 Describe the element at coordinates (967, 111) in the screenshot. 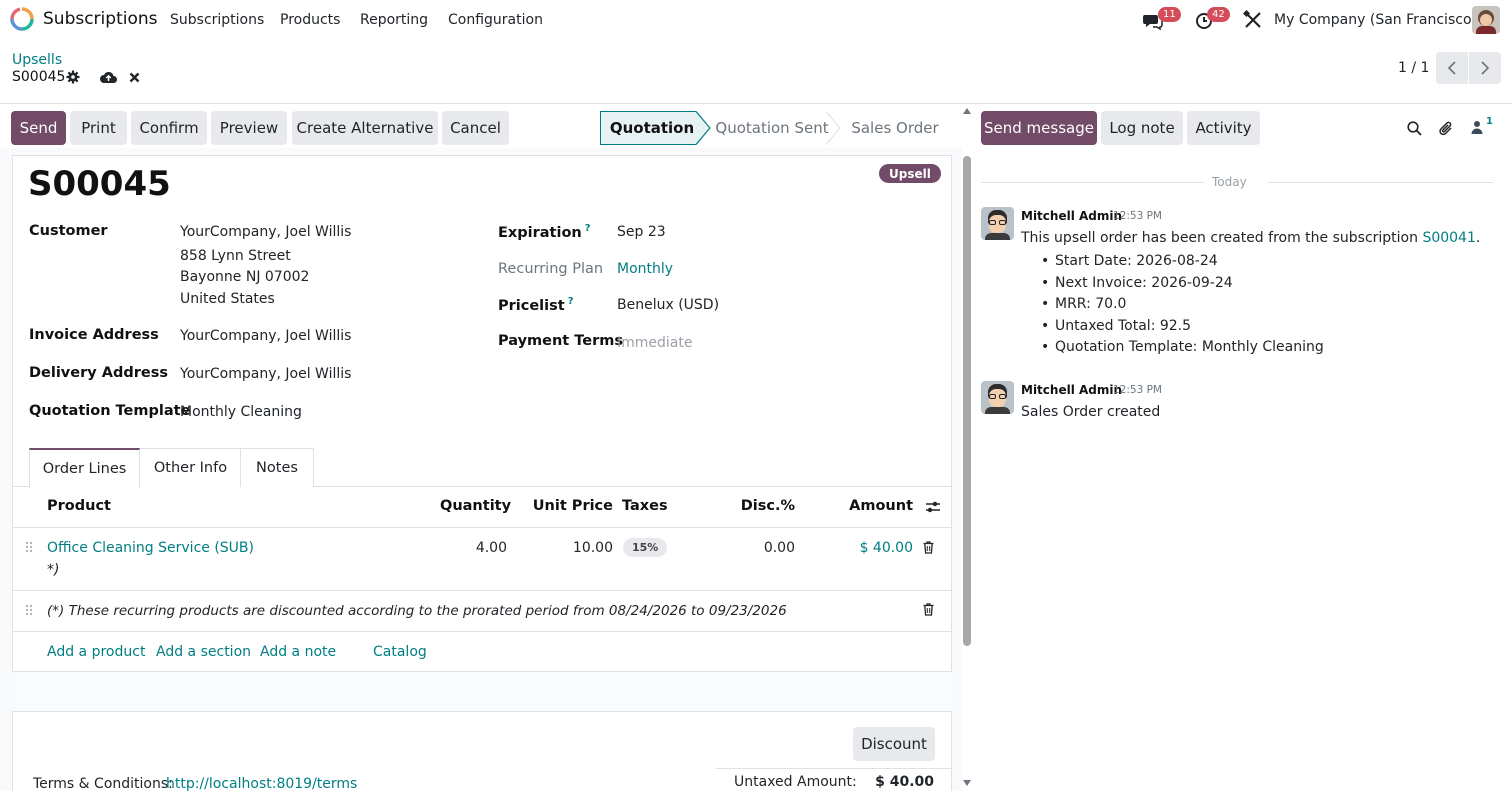

I see `scroll-up-icon` at that location.